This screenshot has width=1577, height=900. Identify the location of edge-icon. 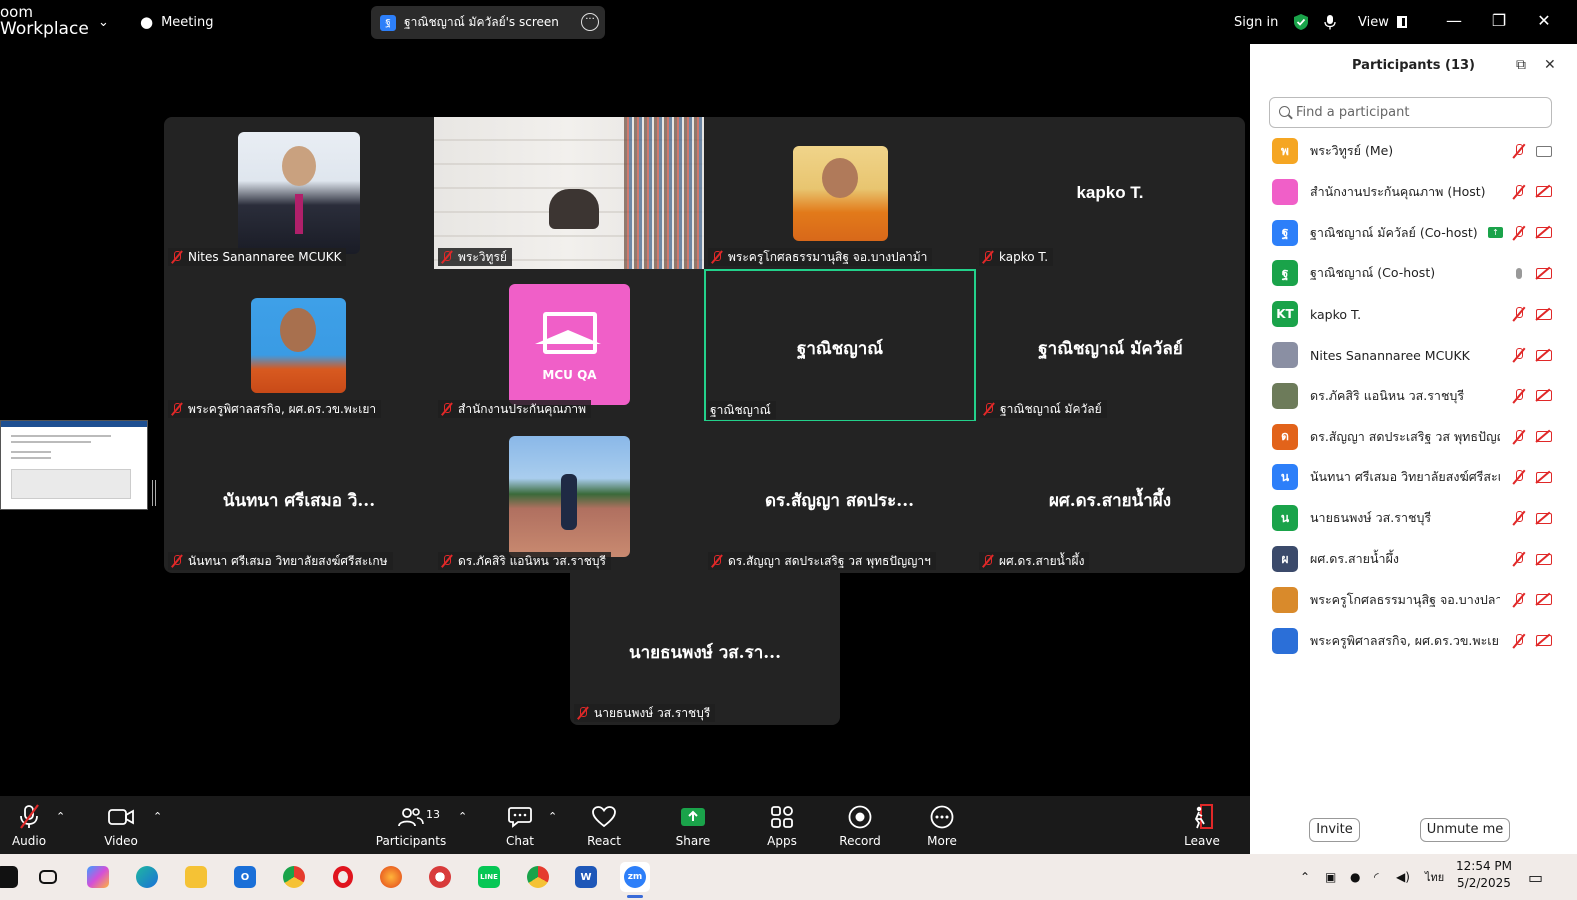
(147, 877).